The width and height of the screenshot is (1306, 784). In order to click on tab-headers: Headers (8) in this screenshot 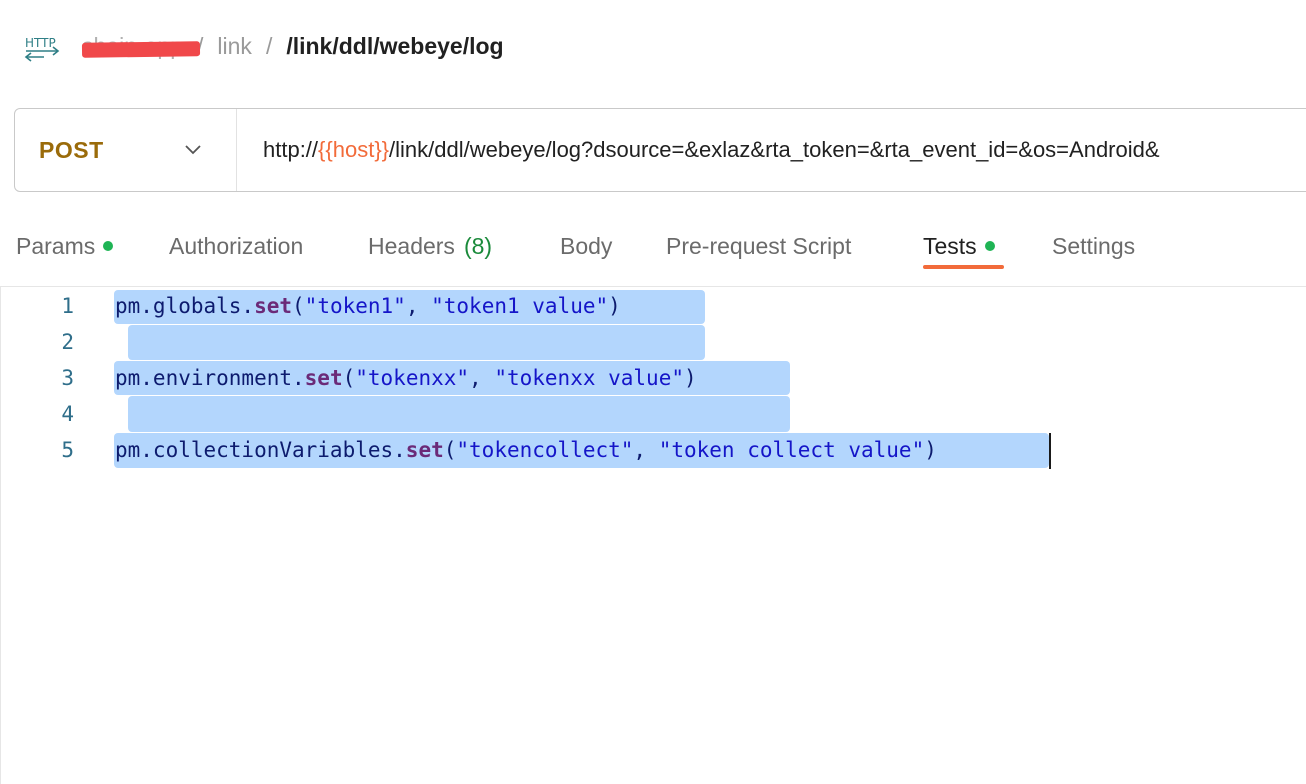, I will do `click(430, 246)`.